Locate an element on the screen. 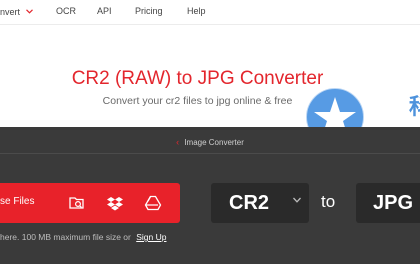 The height and width of the screenshot is (280, 420). watermark-glyph: 科 is located at coordinates (414, 105).